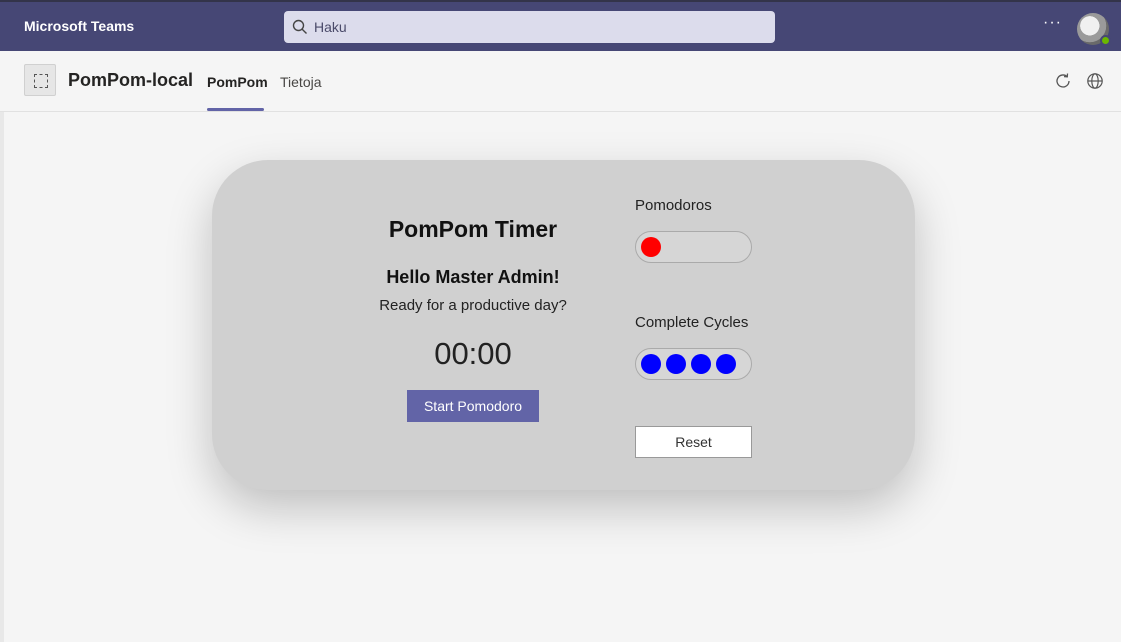 The image size is (1121, 642). Describe the element at coordinates (131, 80) in the screenshot. I see `page-title: PomPom-local` at that location.